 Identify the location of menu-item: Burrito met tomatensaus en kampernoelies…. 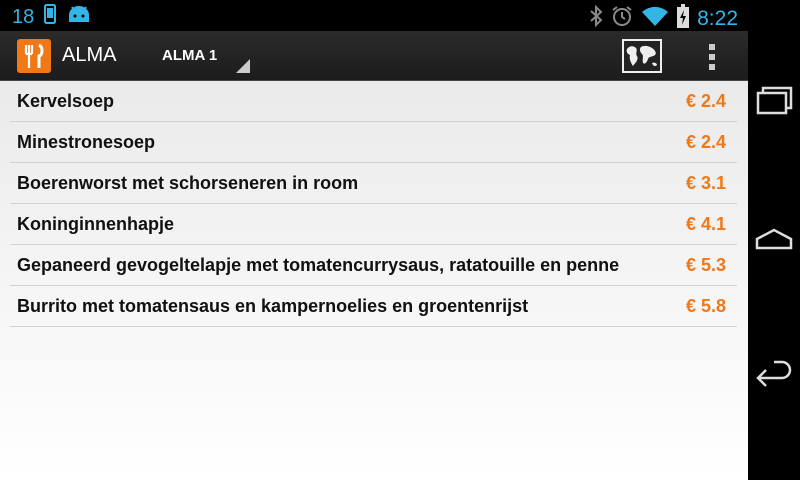
(373, 306).